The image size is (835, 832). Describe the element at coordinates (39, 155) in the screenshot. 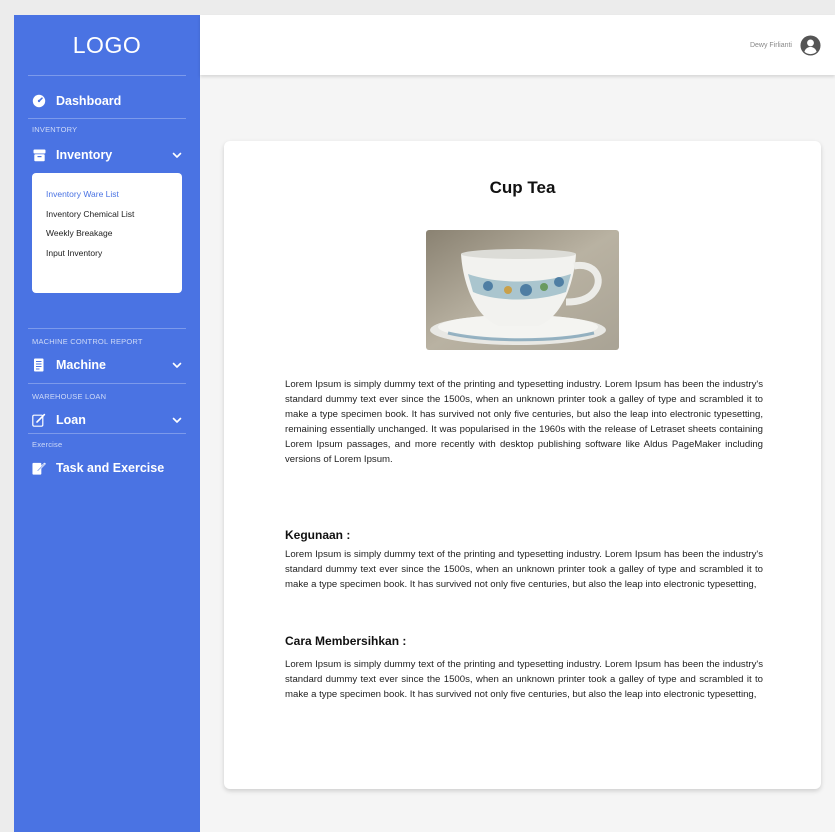

I see `archive-box-icon` at that location.